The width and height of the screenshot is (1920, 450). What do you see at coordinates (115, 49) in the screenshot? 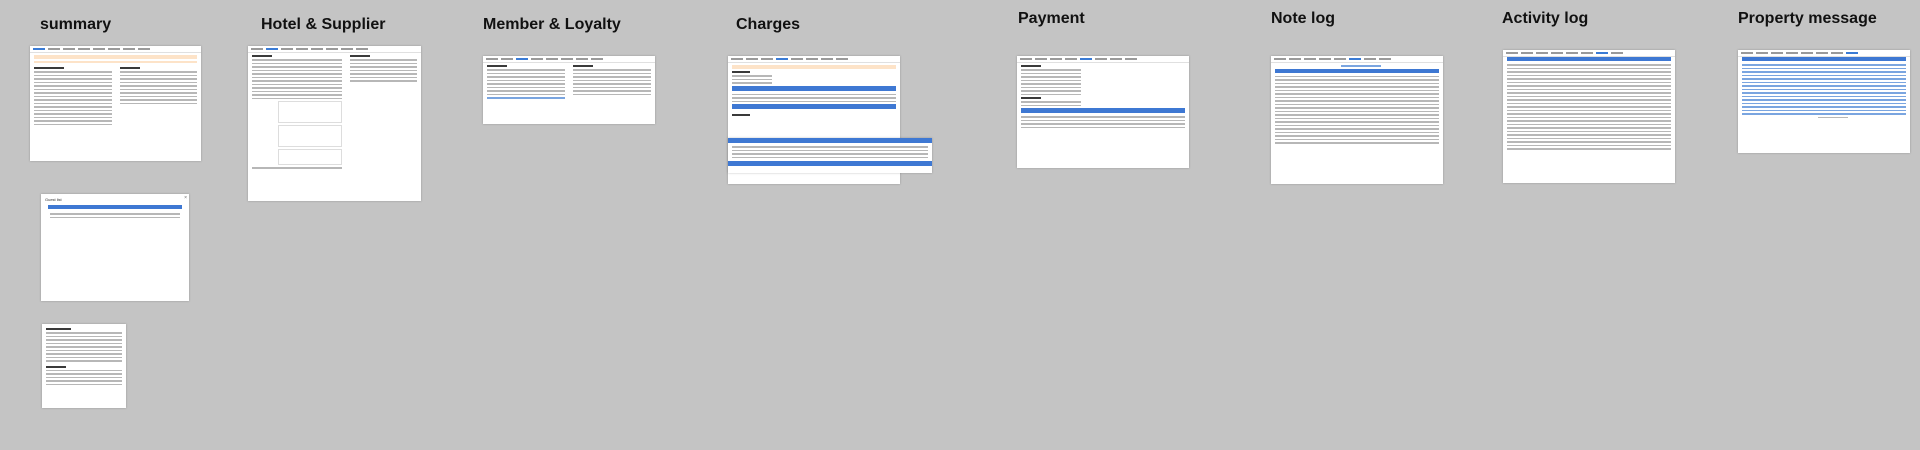
I see `summary-tabs` at bounding box center [115, 49].